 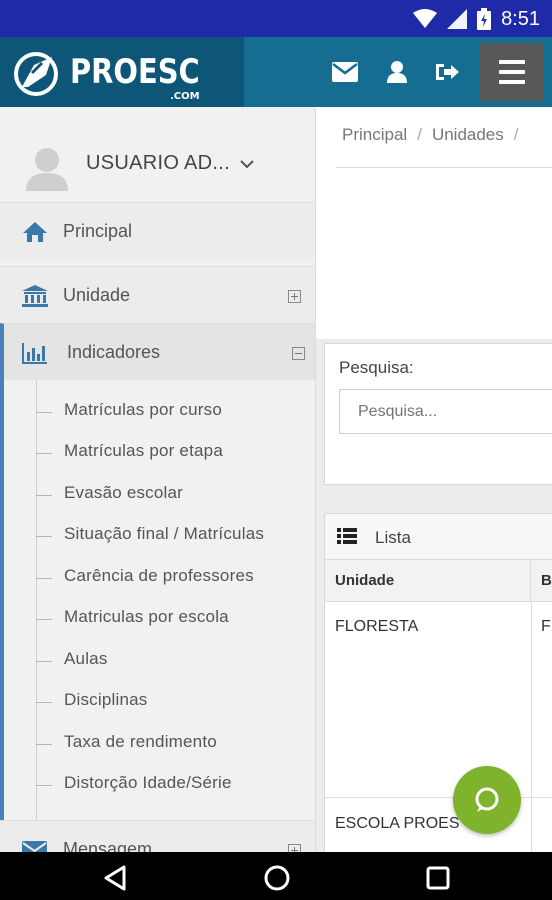 I want to click on submenu-item: Aulas, so click(x=159, y=659).